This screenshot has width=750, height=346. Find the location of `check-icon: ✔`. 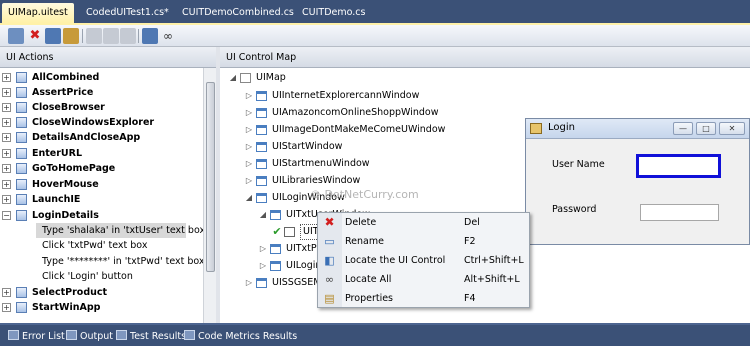

check-icon: ✔ is located at coordinates (277, 231).